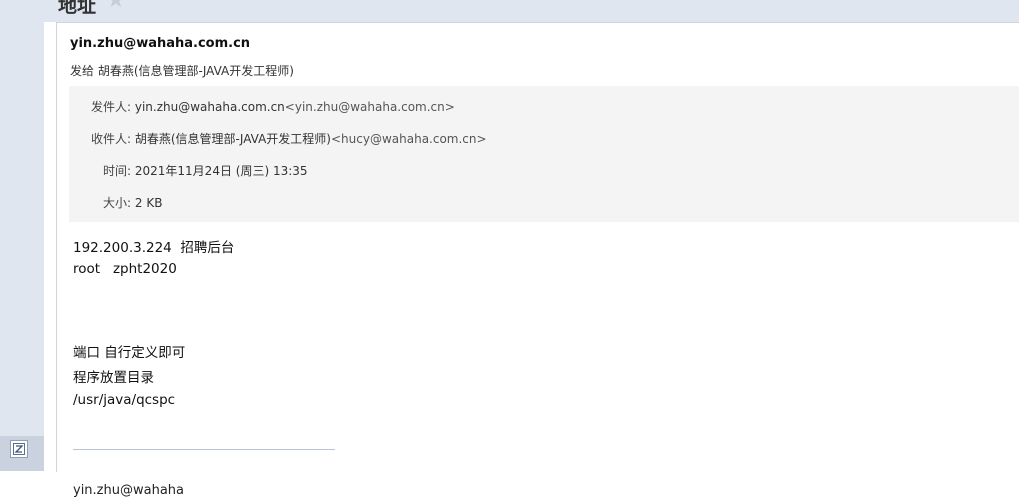 Image resolution: width=1019 pixels, height=498 pixels. I want to click on left-sidebar, so click(22, 235).